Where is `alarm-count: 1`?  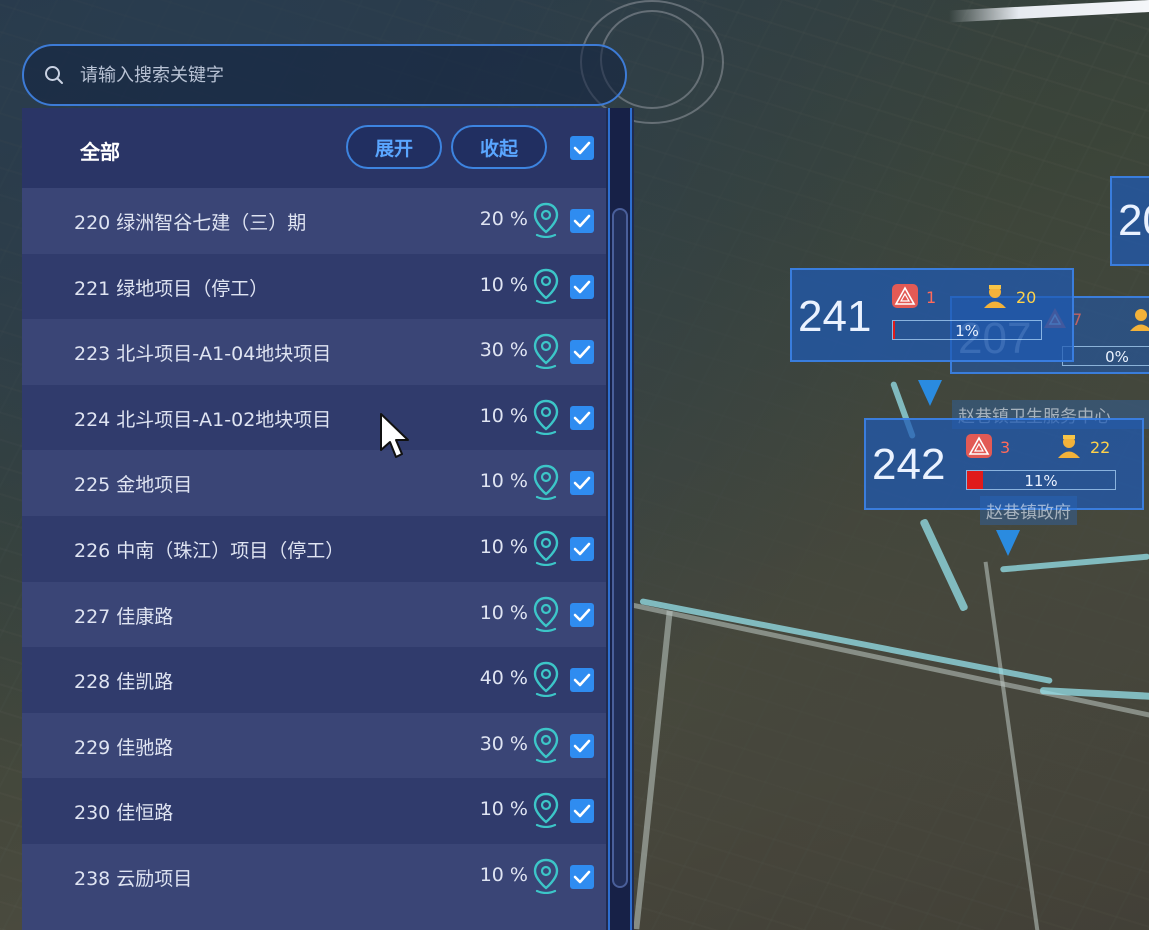
alarm-count: 1 is located at coordinates (931, 297).